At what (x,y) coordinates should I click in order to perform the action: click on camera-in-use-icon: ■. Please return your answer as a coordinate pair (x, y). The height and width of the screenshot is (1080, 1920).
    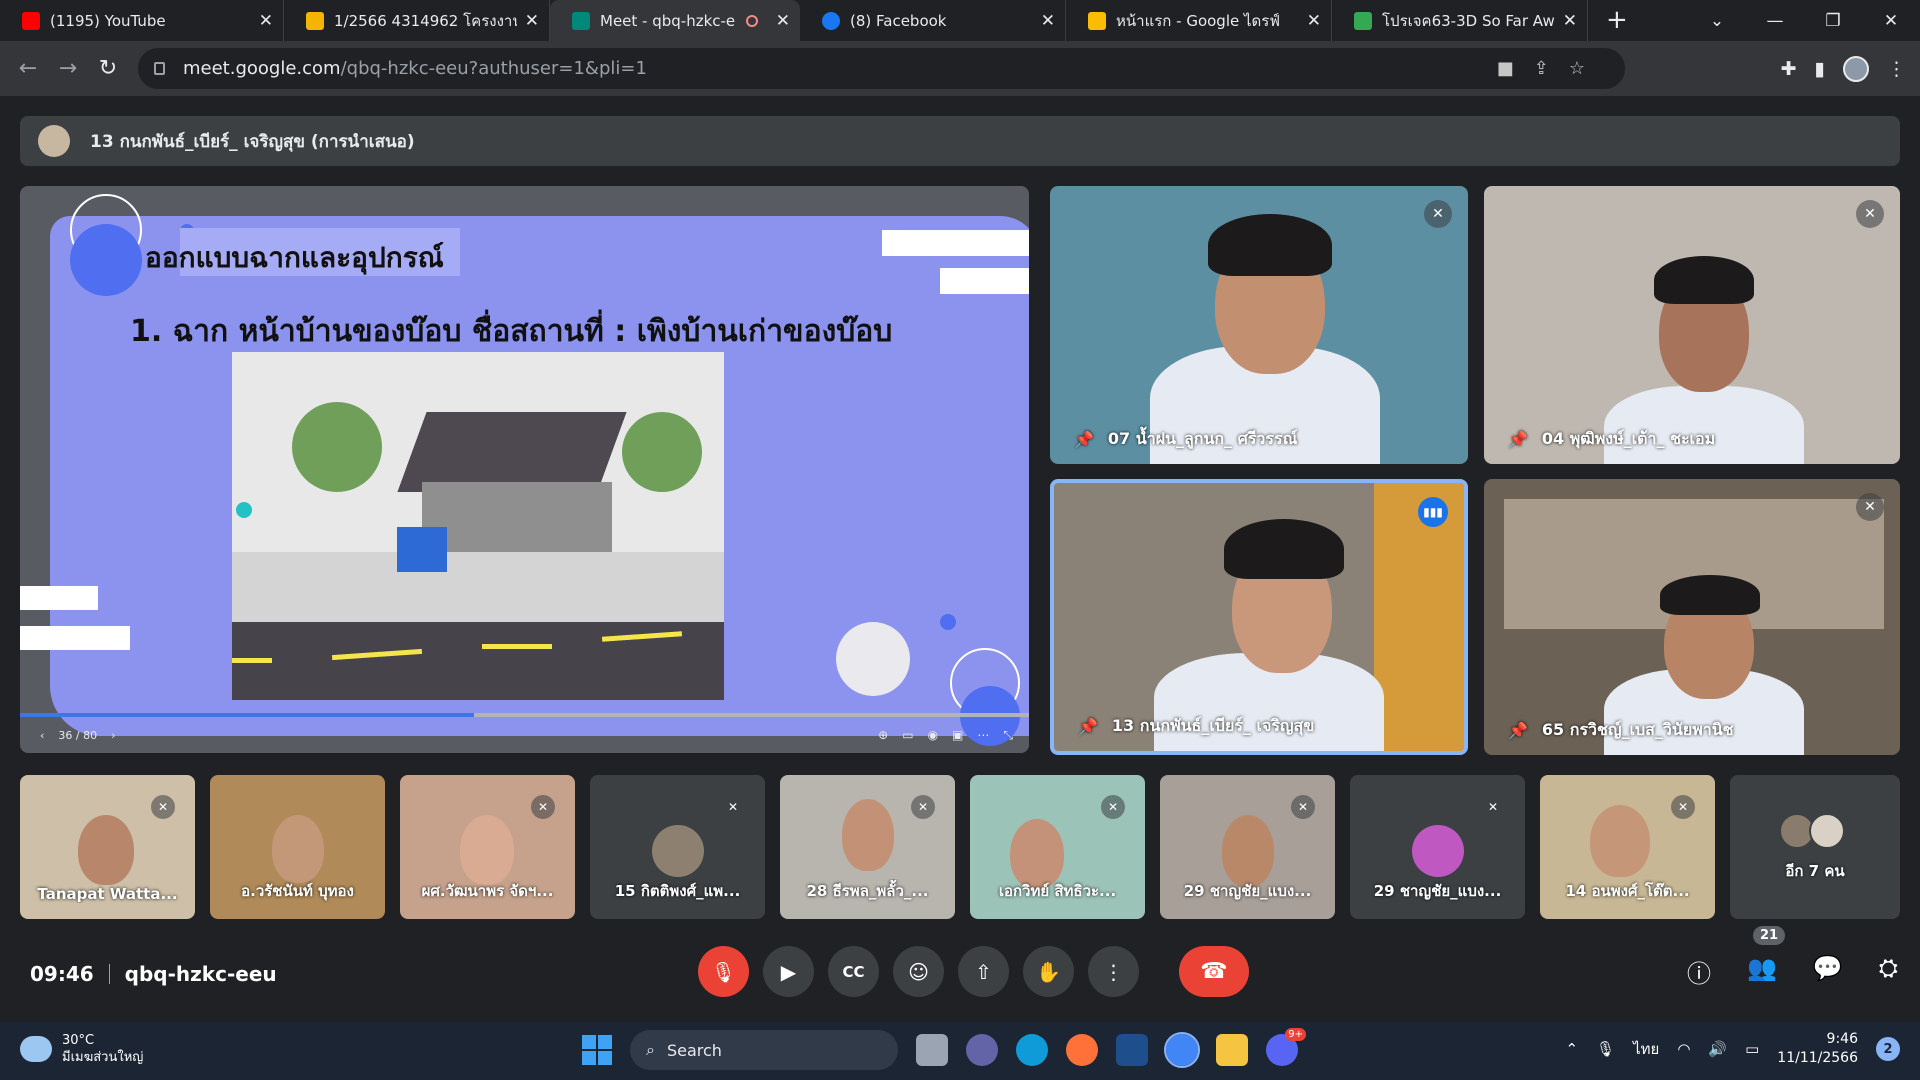
    Looking at the image, I should click on (1505, 68).